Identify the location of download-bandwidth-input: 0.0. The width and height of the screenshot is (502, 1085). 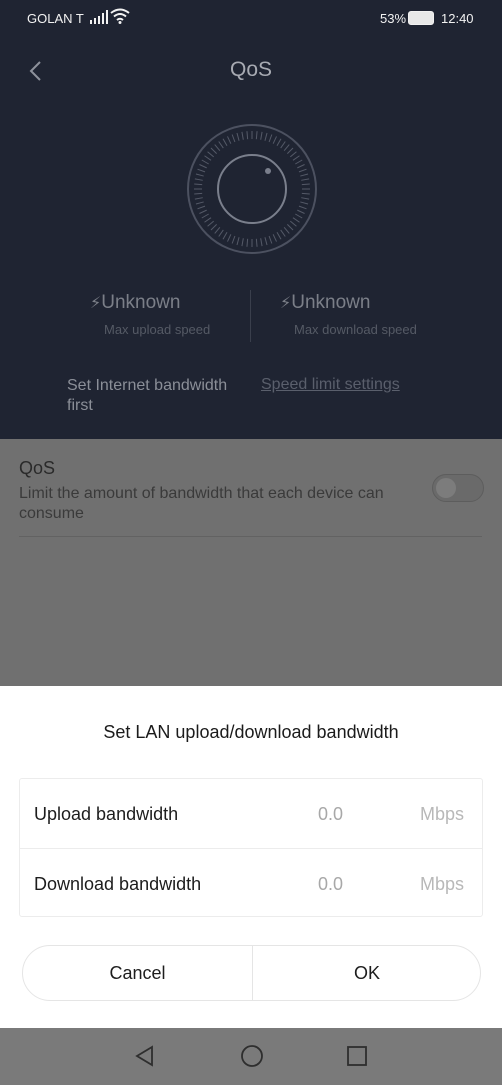
(330, 884).